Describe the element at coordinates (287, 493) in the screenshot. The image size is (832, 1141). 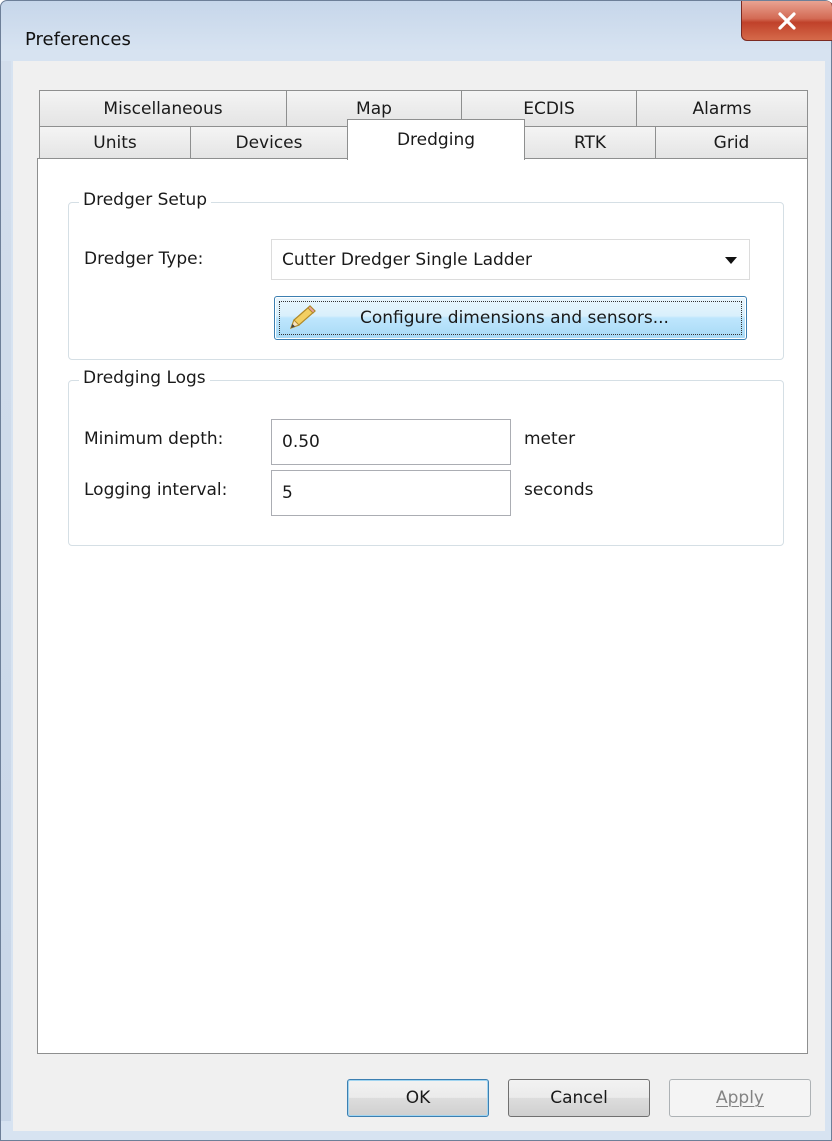
I see `logging-interval-value: 5` at that location.